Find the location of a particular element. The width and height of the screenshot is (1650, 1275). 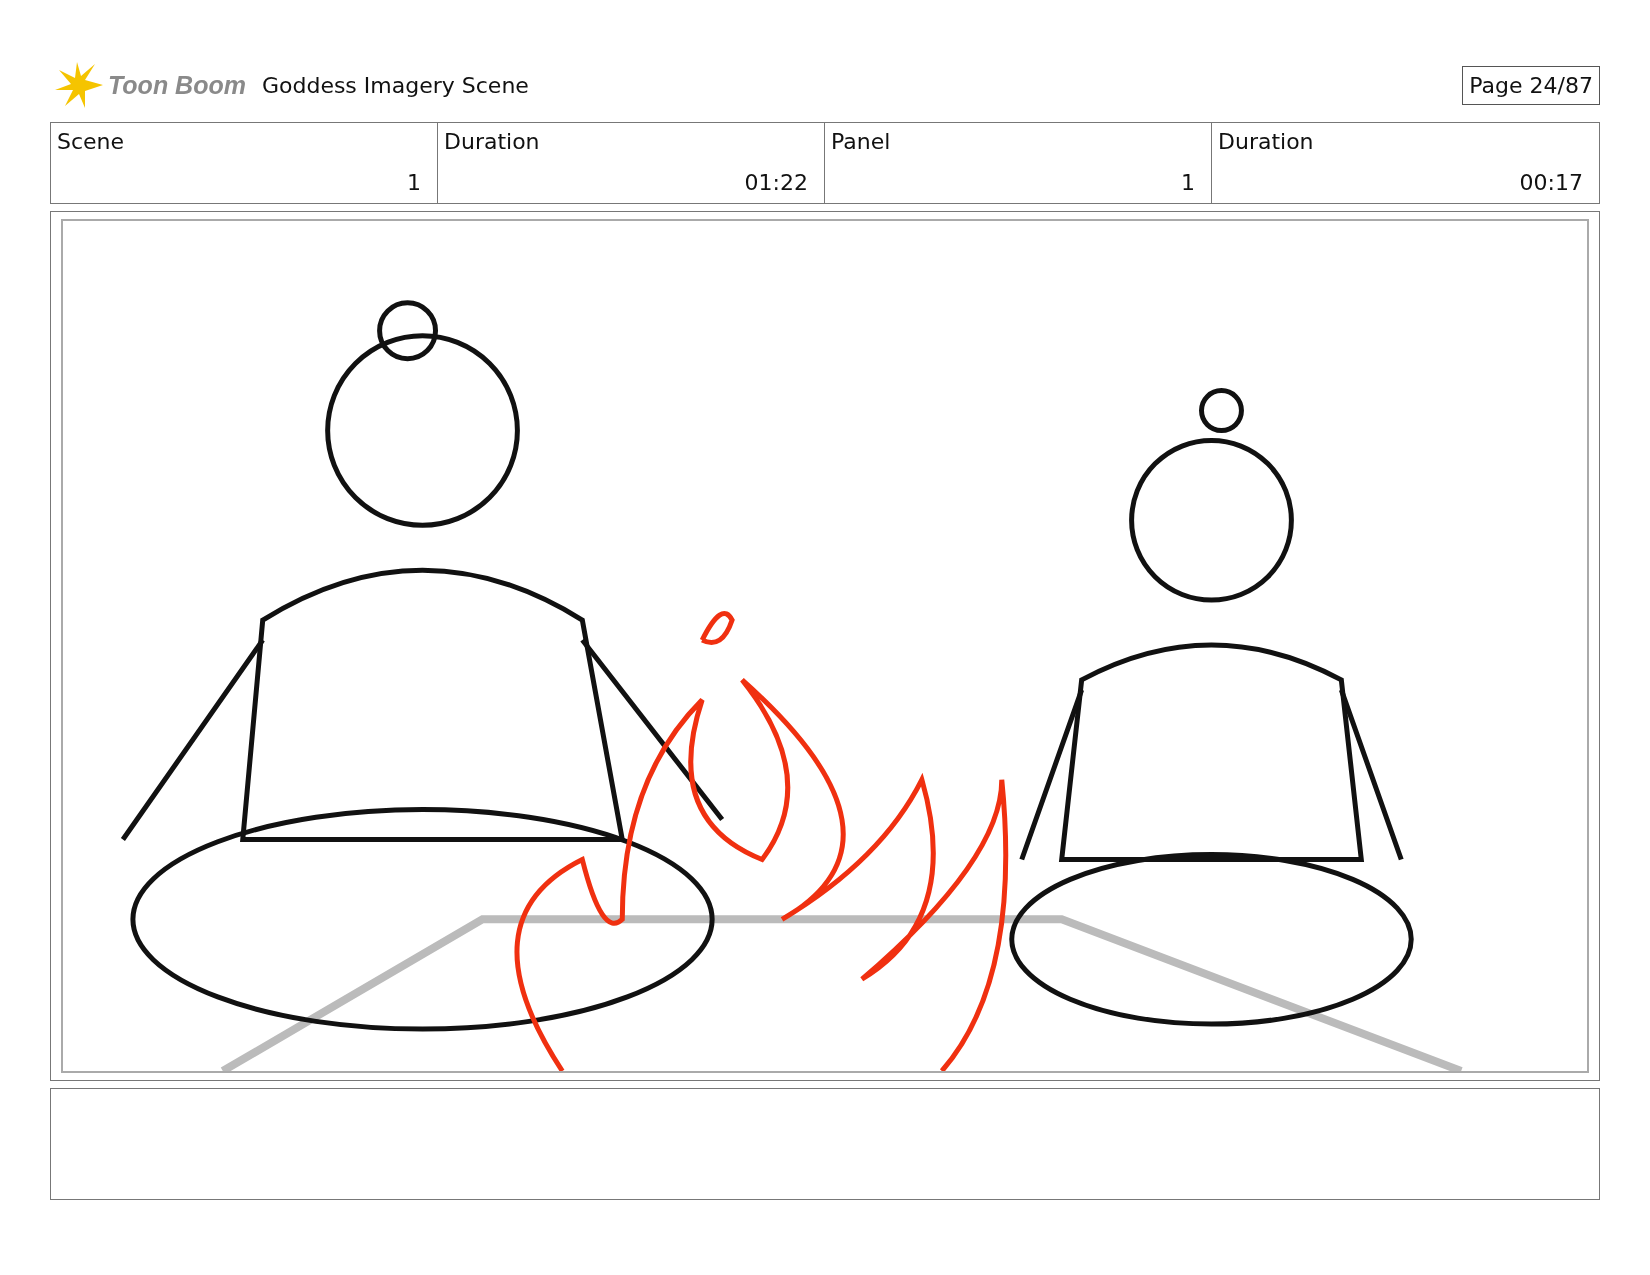

info-value: 01:22 is located at coordinates (776, 182).